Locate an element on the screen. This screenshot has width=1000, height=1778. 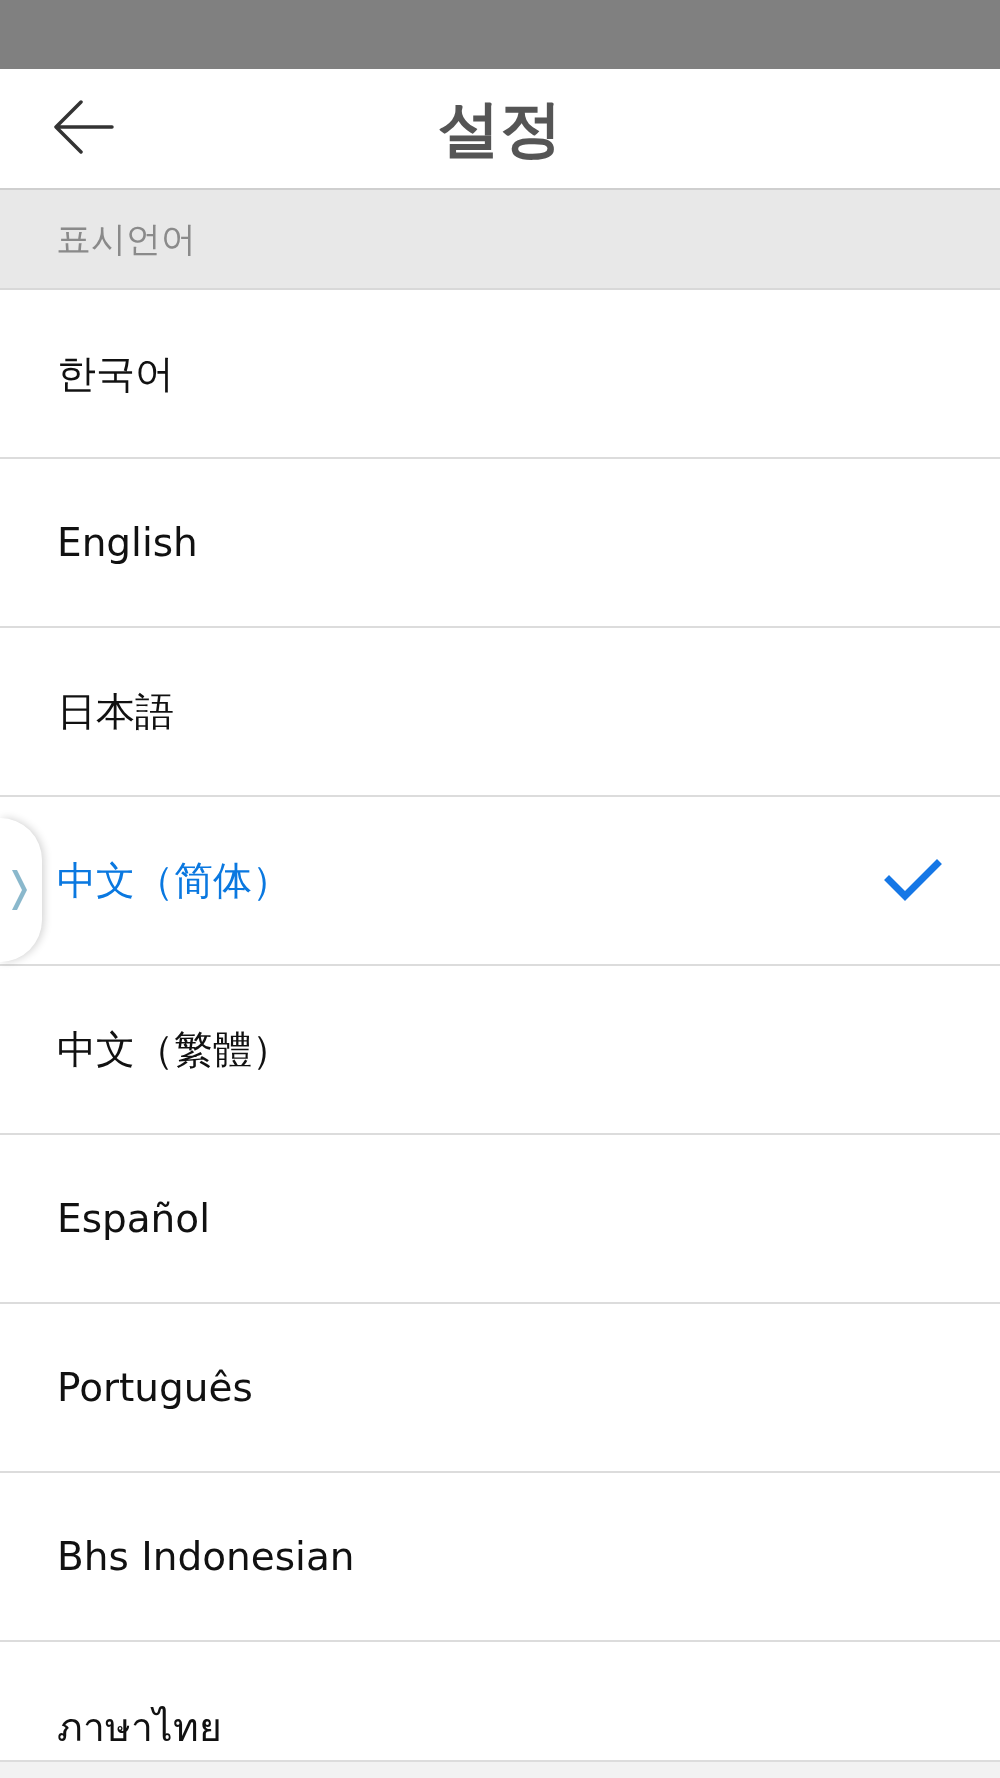
language-option: 中文（简体） is located at coordinates (500, 881).